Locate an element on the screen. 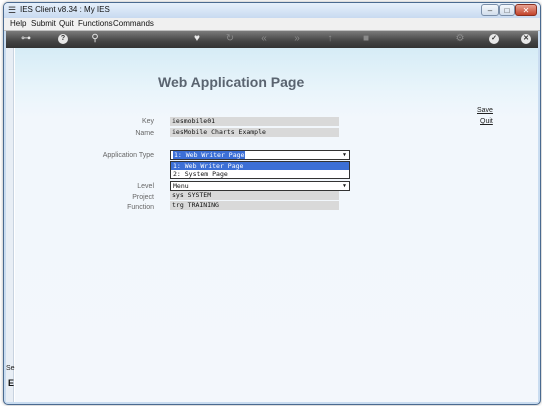  help-icon: ? is located at coordinates (63, 39).